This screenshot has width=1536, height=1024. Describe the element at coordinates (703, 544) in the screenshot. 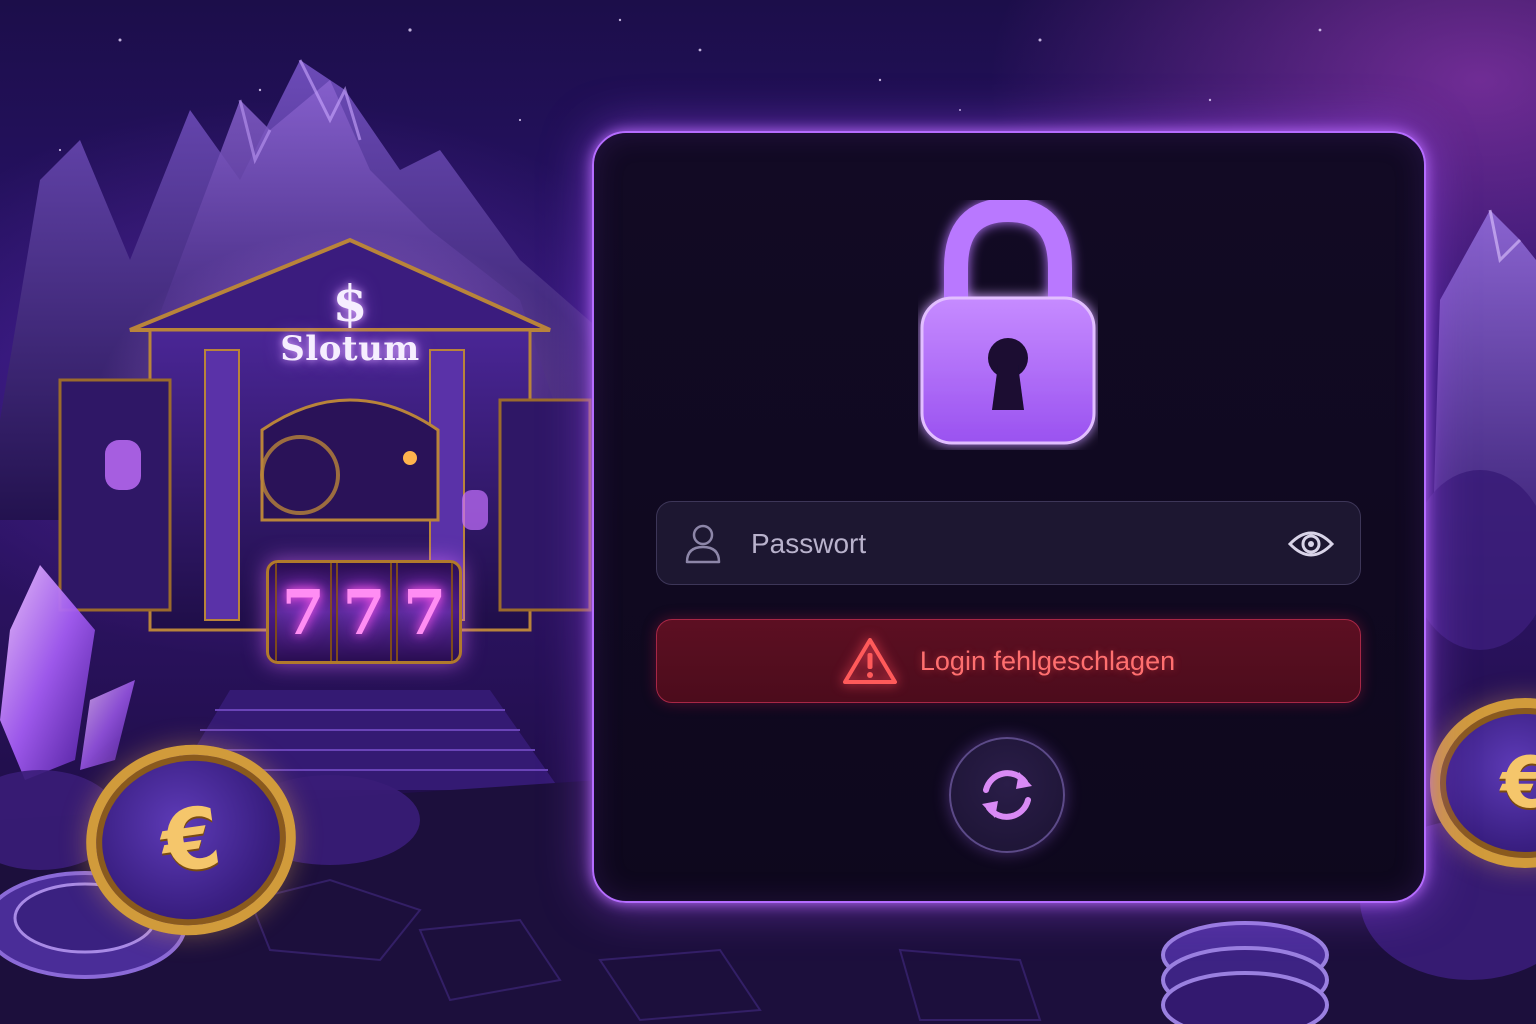

I see `user-icon` at that location.